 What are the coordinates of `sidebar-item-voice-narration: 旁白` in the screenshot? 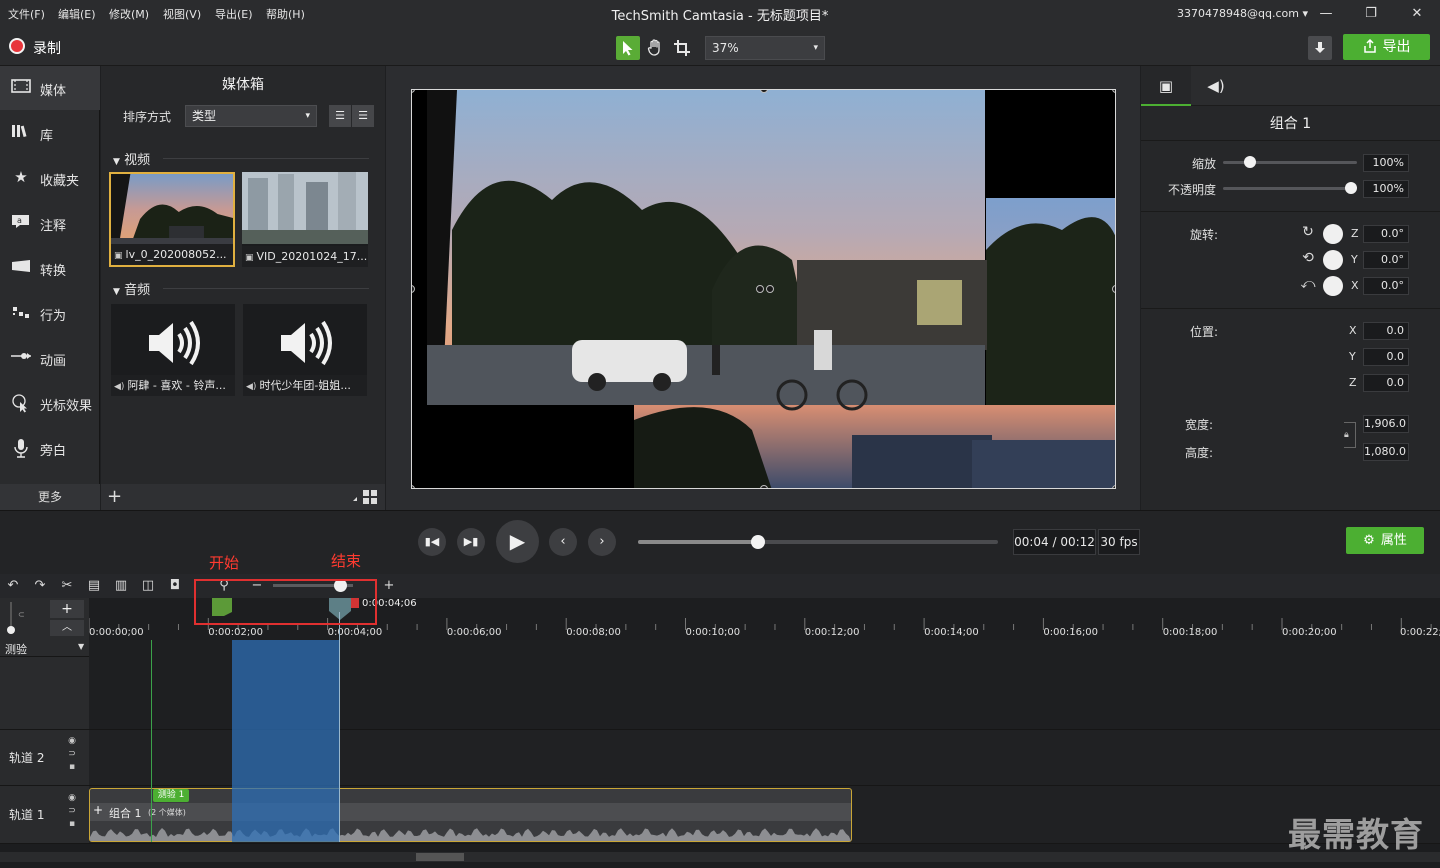 It's located at (50, 448).